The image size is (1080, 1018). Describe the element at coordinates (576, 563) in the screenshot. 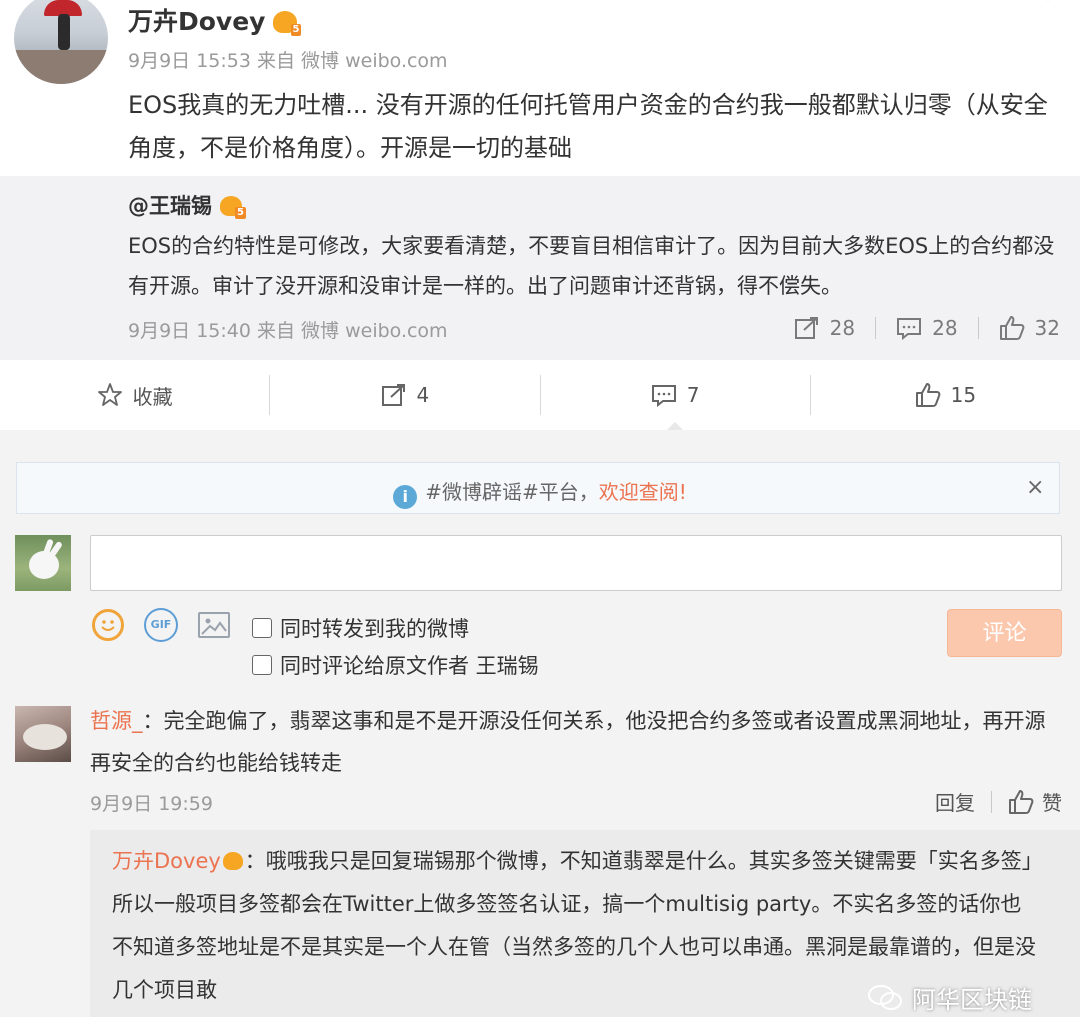

I see `comment-input` at that location.